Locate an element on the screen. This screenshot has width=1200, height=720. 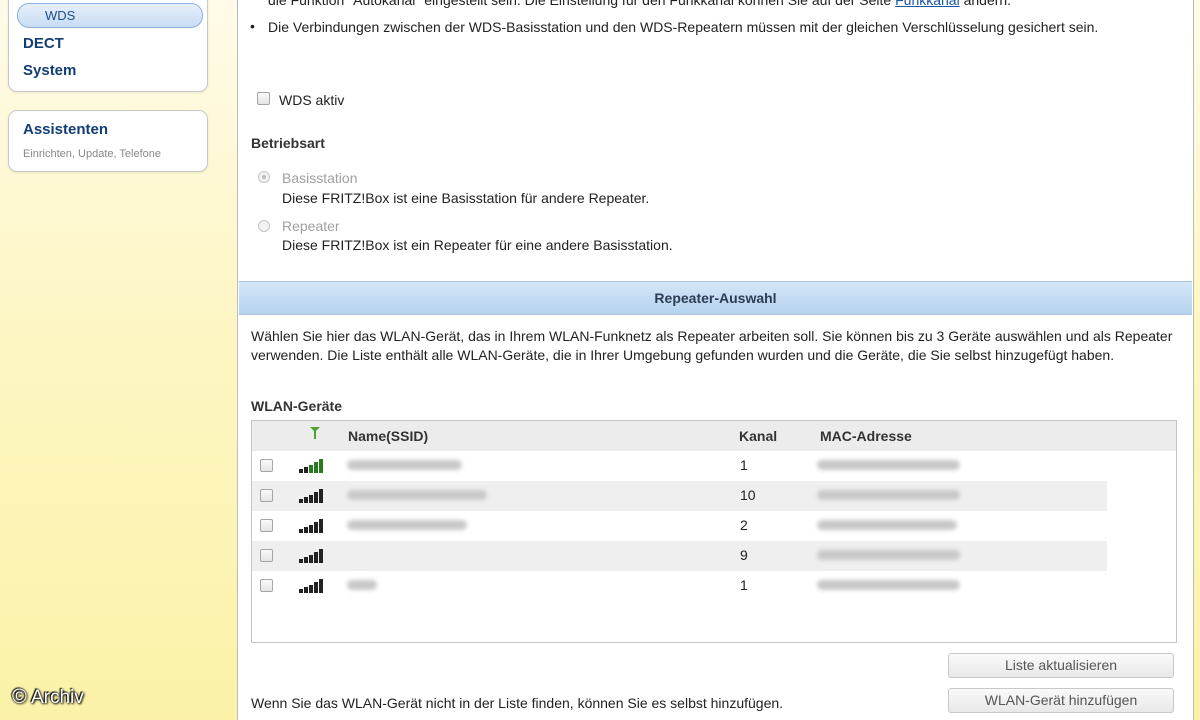
row-channel: 2 is located at coordinates (744, 525).